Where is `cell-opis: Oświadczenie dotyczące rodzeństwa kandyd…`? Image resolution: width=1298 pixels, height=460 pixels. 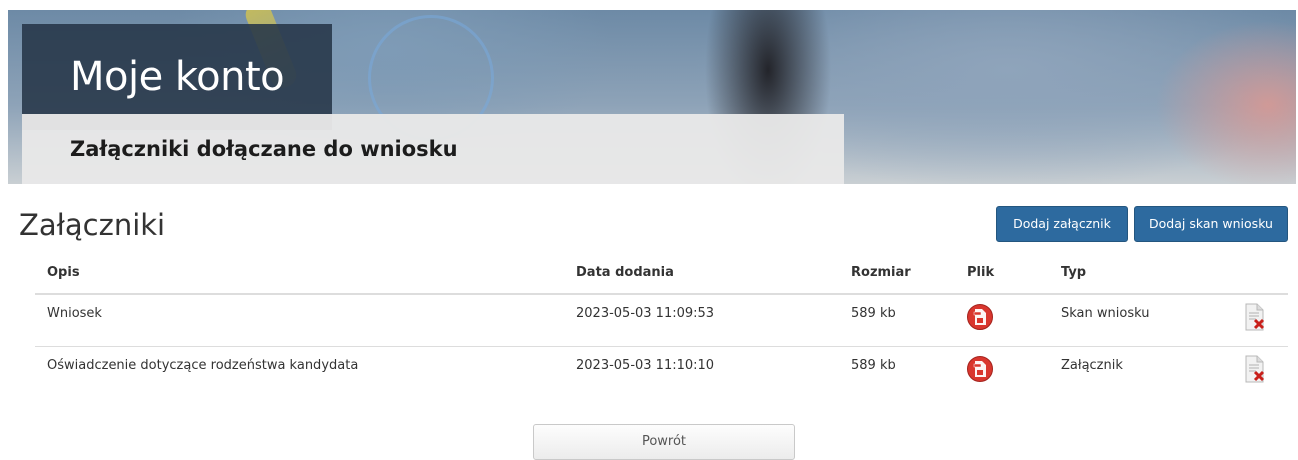
cell-opis: Oświadczenie dotyczące rodzeństwa kandyd… is located at coordinates (203, 365).